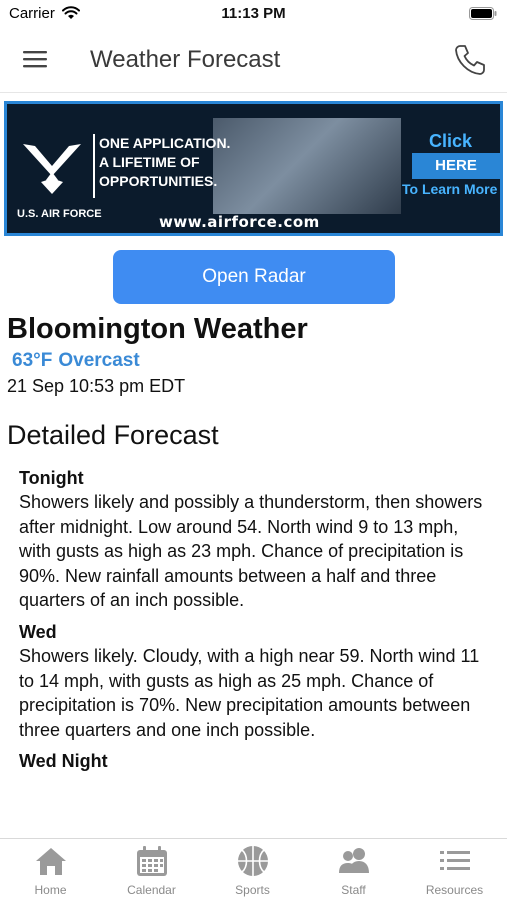 The image size is (507, 901). I want to click on ad-brand: U.S. AIR FORCE, so click(59, 214).